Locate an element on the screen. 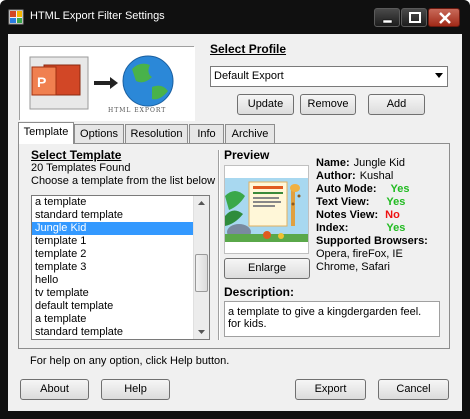  export-button-label: Export is located at coordinates (330, 389).